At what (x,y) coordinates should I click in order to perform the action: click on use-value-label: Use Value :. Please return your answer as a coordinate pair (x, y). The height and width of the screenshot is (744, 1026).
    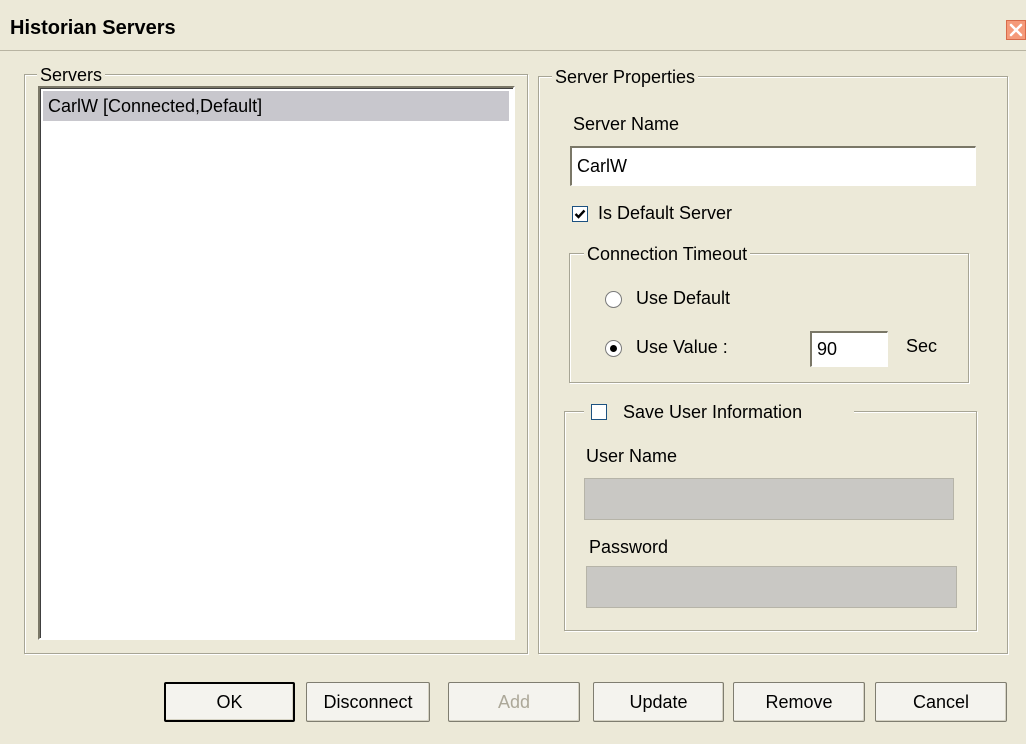
    Looking at the image, I should click on (682, 347).